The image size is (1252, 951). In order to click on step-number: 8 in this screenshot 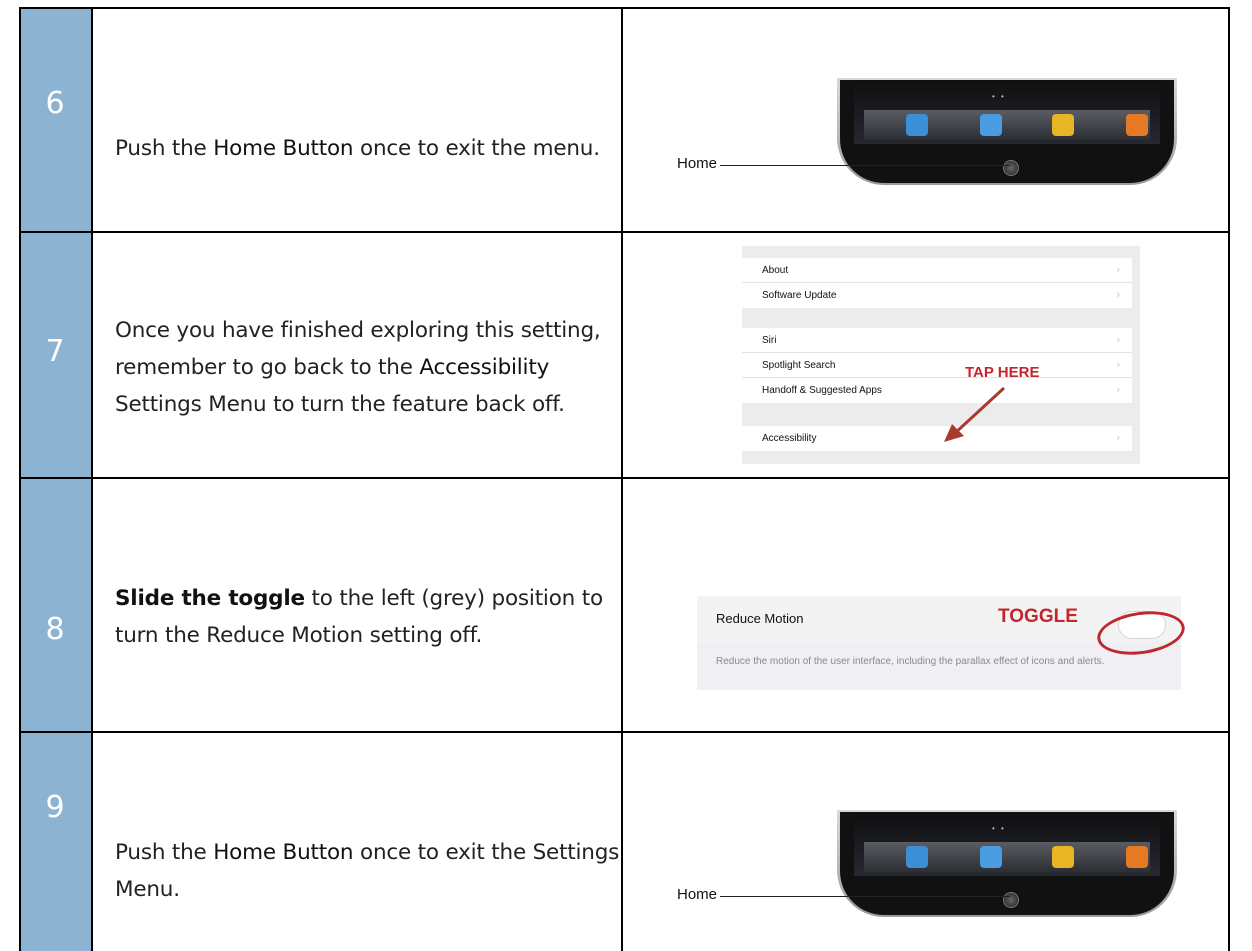, I will do `click(55, 629)`.